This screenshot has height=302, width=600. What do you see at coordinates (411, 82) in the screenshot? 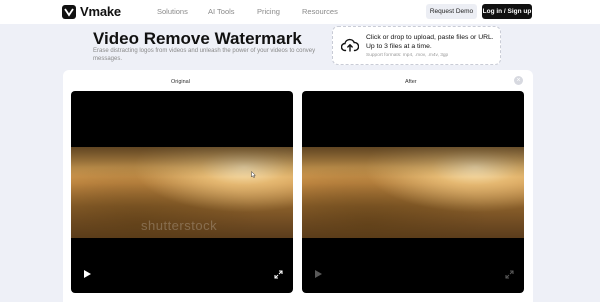
I see `after-label: After` at bounding box center [411, 82].